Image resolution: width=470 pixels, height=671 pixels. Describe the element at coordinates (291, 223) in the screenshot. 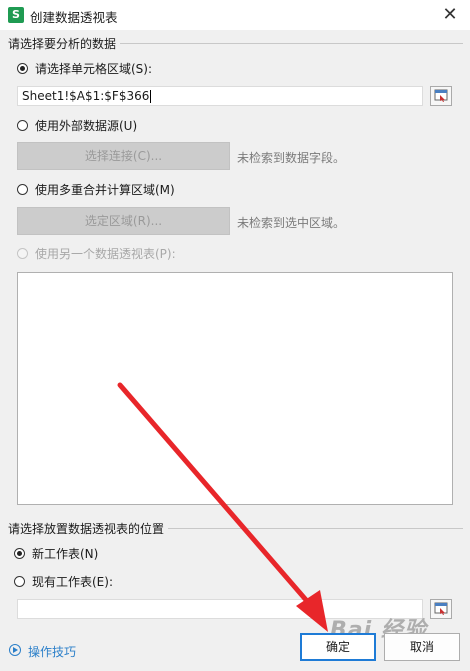

I see `consolidate-hint-text: 未检索到选中区域。` at that location.